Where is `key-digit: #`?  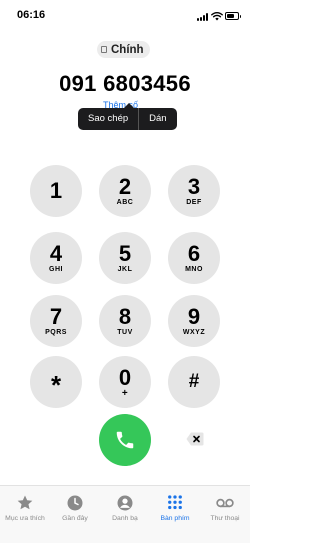 key-digit: # is located at coordinates (194, 381).